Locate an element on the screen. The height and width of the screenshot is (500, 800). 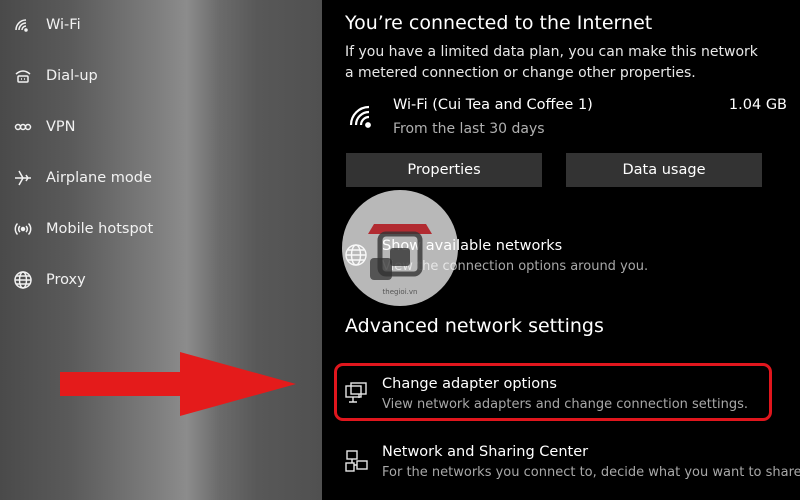
watermark-text: thegioi.vn is located at coordinates (400, 292).